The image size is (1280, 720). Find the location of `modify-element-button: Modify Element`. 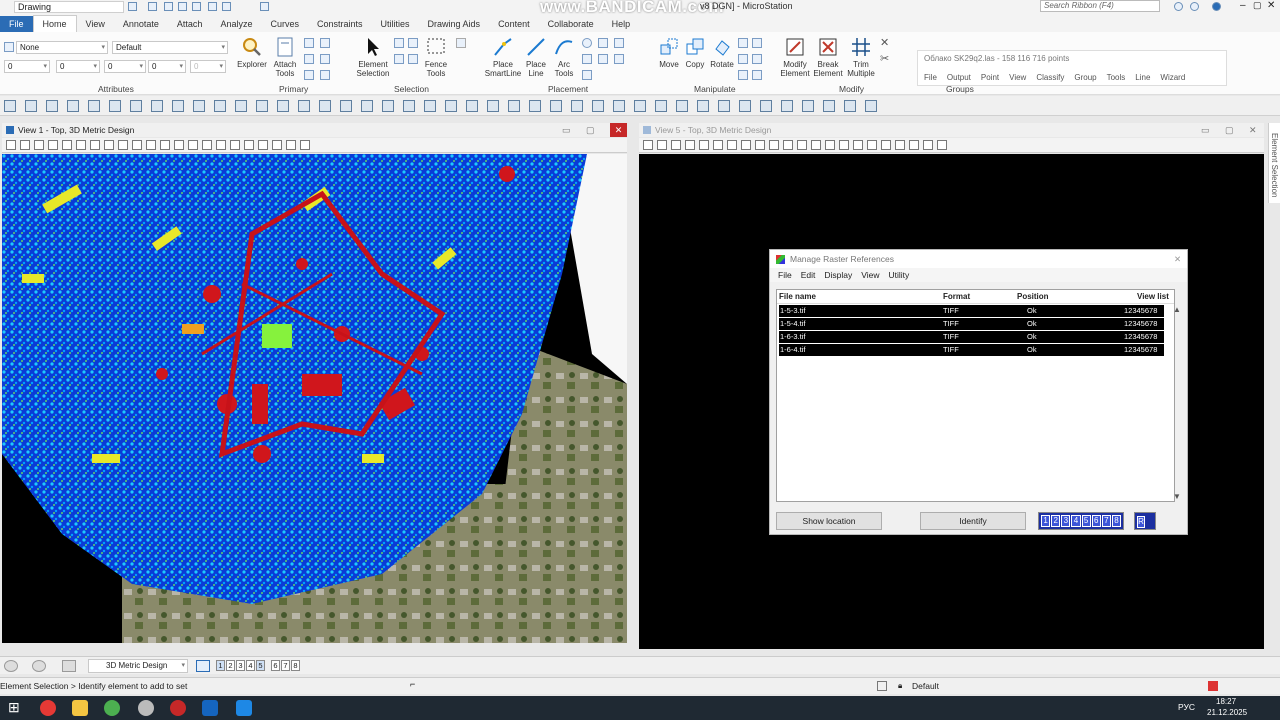

modify-element-button: Modify Element is located at coordinates (795, 57).